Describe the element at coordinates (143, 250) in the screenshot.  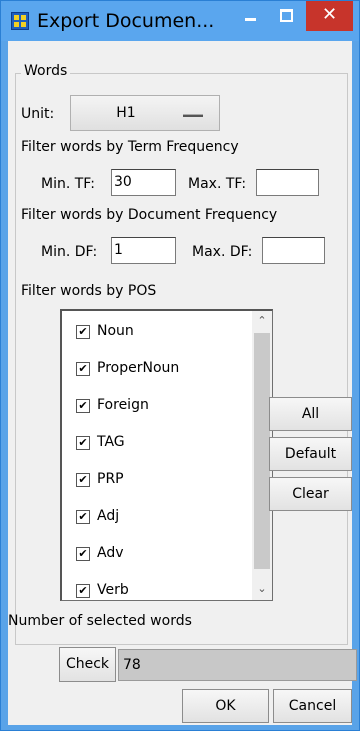
I see `min-df-input: 1` at that location.